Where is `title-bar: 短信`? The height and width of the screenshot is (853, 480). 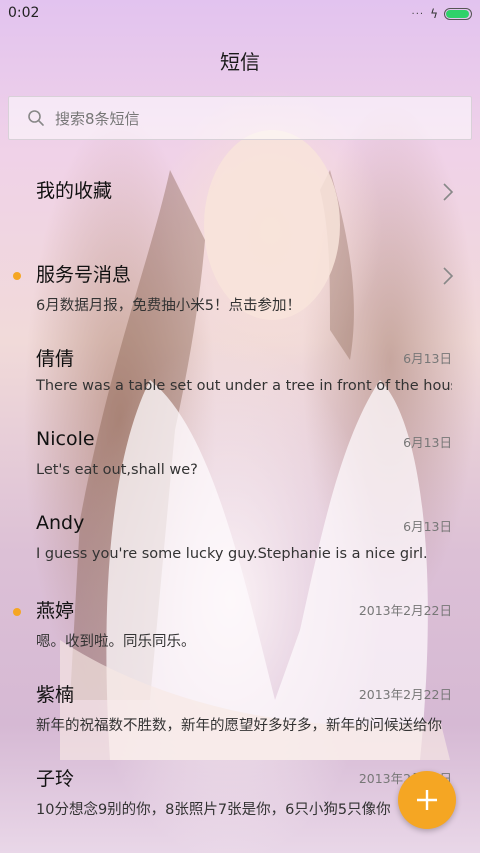
title-bar: 短信 is located at coordinates (240, 60).